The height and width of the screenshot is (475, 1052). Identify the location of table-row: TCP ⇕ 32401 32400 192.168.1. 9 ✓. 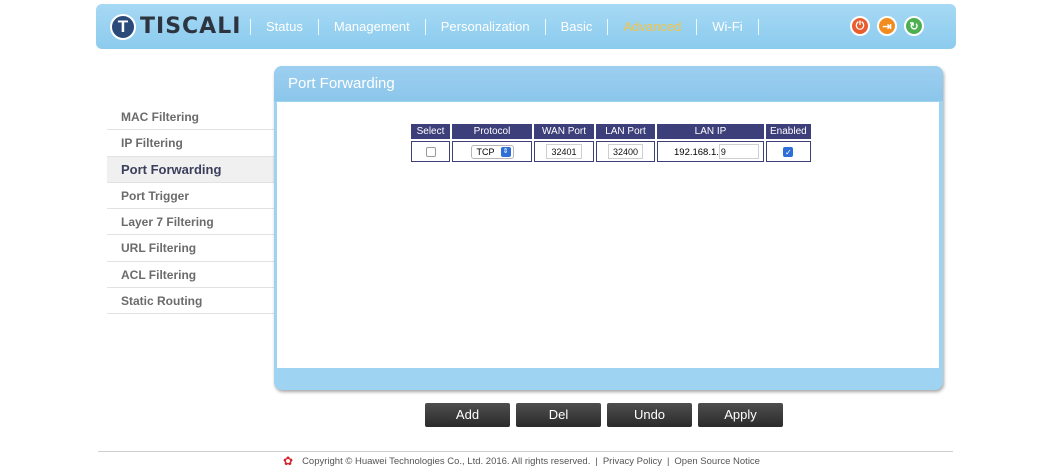
(611, 151).